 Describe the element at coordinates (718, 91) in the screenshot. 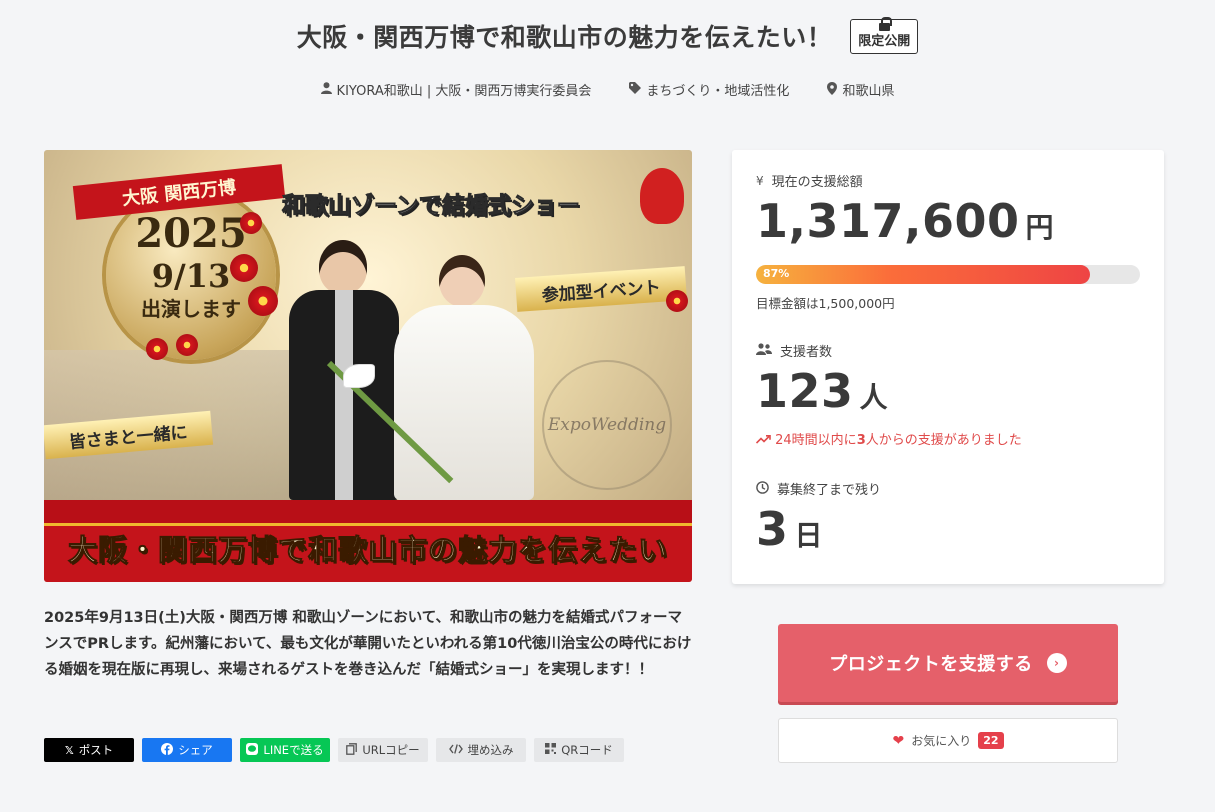

I see `category-name: まちづくり・地域活性化` at that location.